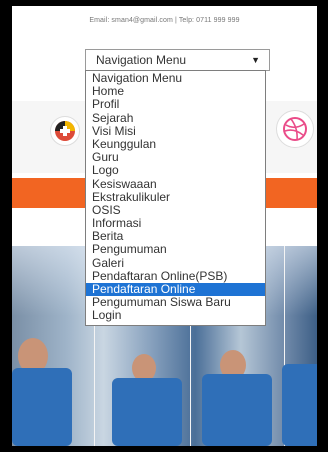  Describe the element at coordinates (295, 129) in the screenshot. I see `dribbble-icon` at that location.